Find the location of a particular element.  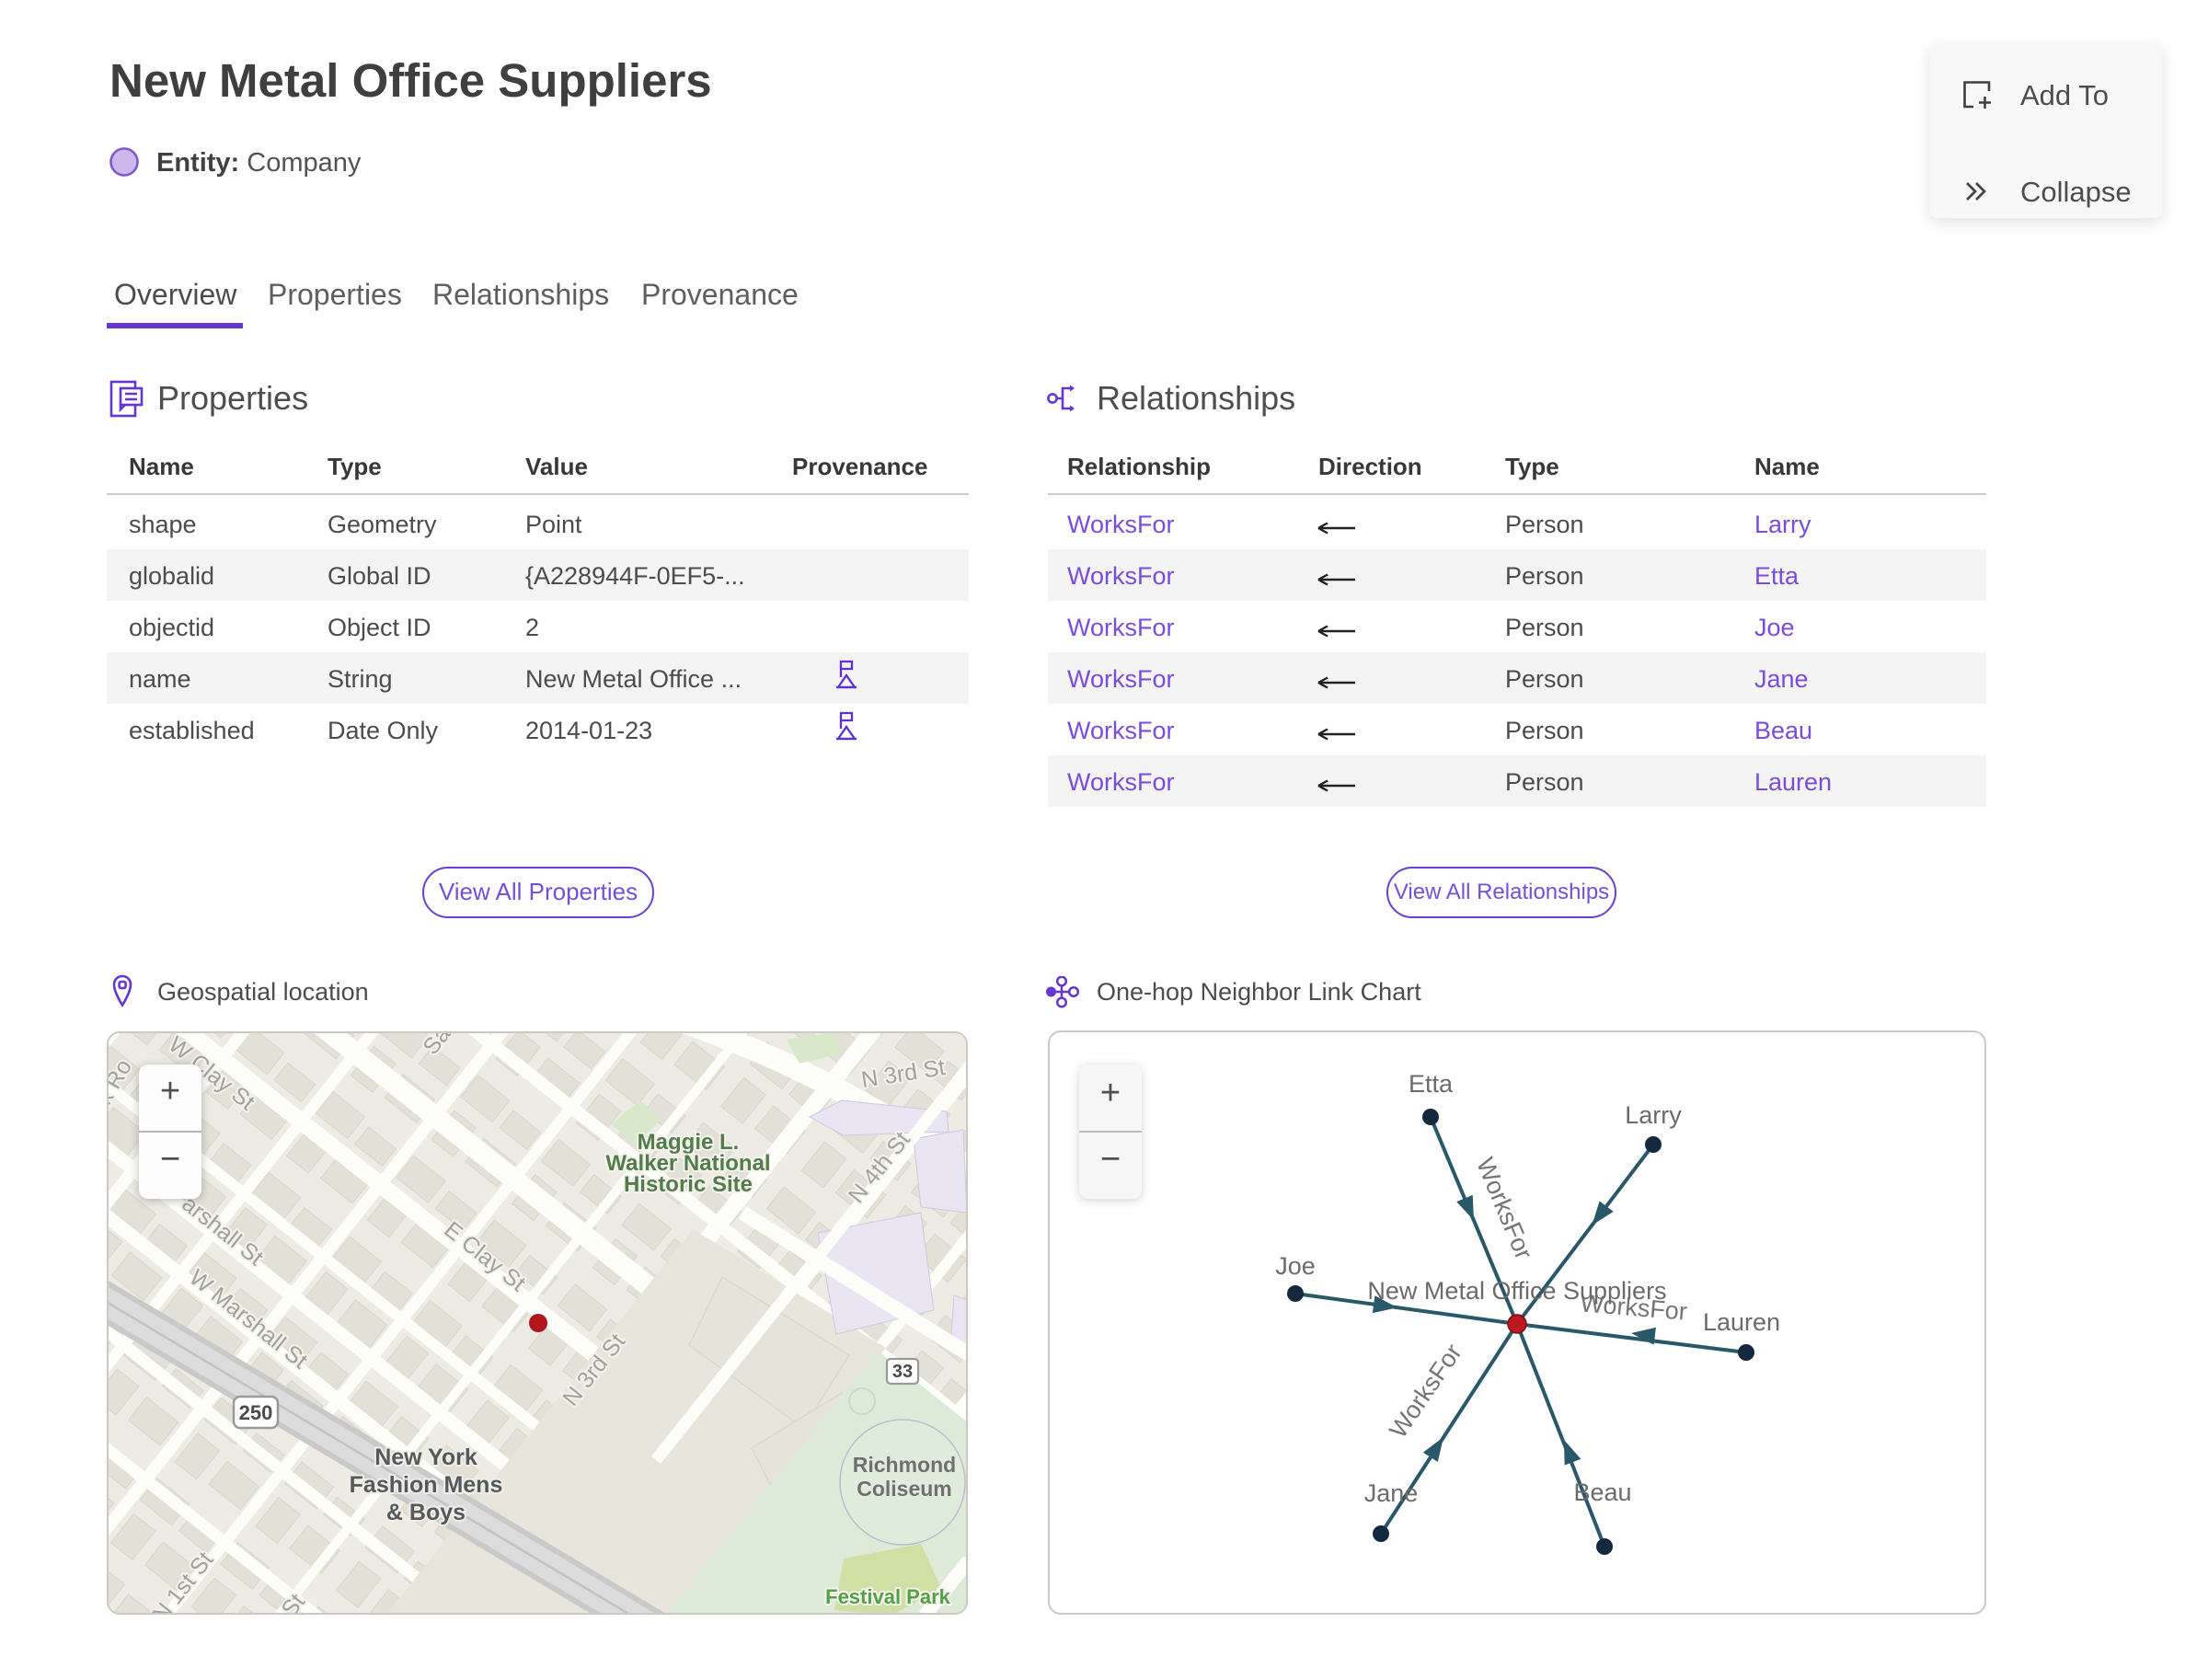

svg-text: Etta is located at coordinates (1431, 1084).